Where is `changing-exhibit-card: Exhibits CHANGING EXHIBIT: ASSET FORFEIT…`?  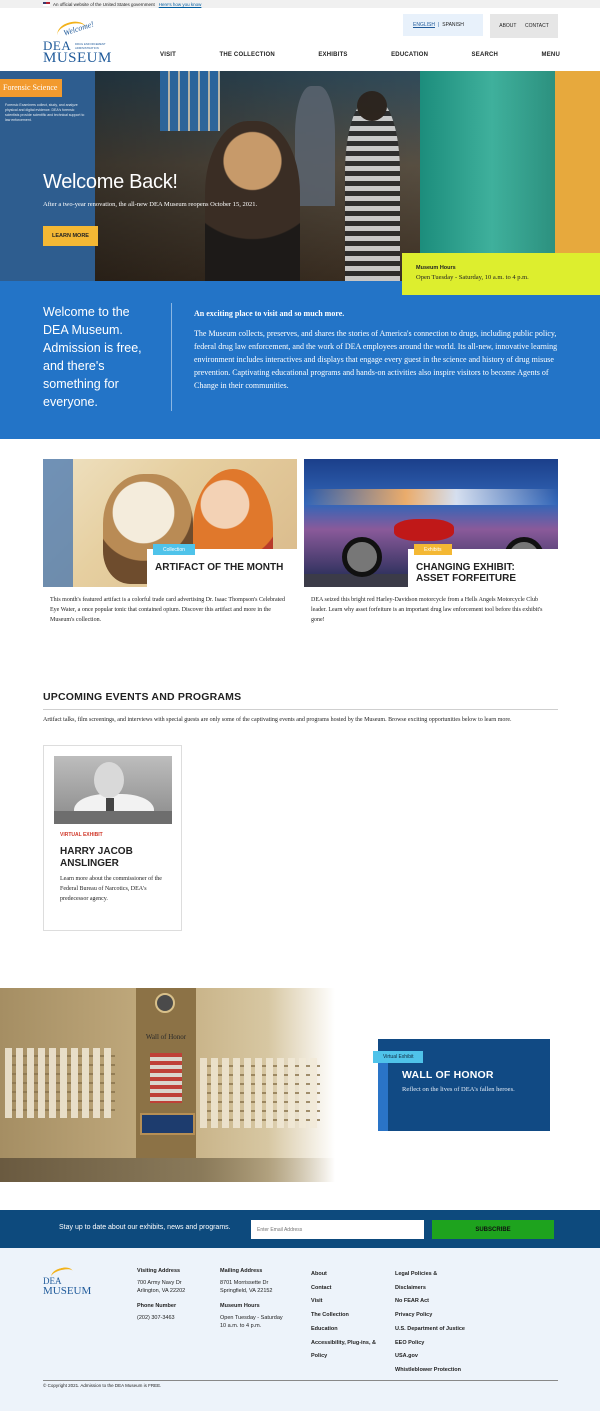
changing-exhibit-card: Exhibits CHANGING EXHIBIT: ASSET FORFEIT… is located at coordinates (431, 544).